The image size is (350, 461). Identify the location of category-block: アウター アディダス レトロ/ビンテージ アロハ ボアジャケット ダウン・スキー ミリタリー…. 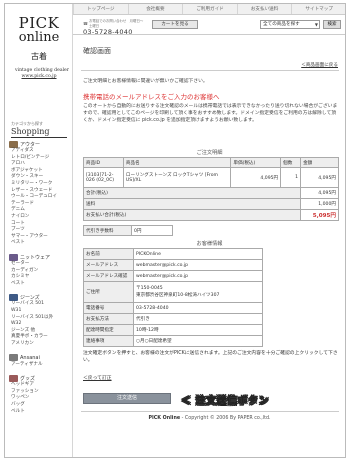
(39, 193).